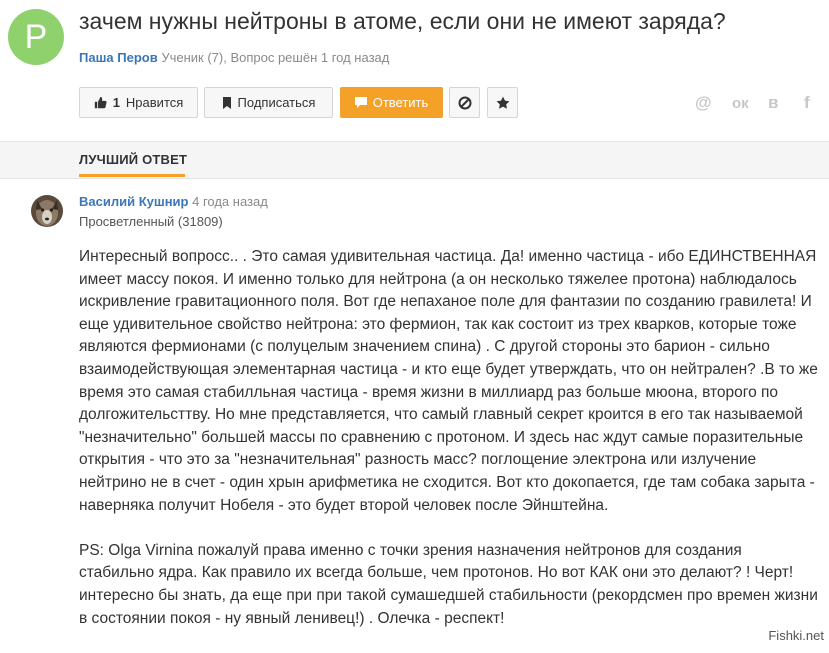  I want to click on avatar-letter: P, so click(36, 36).